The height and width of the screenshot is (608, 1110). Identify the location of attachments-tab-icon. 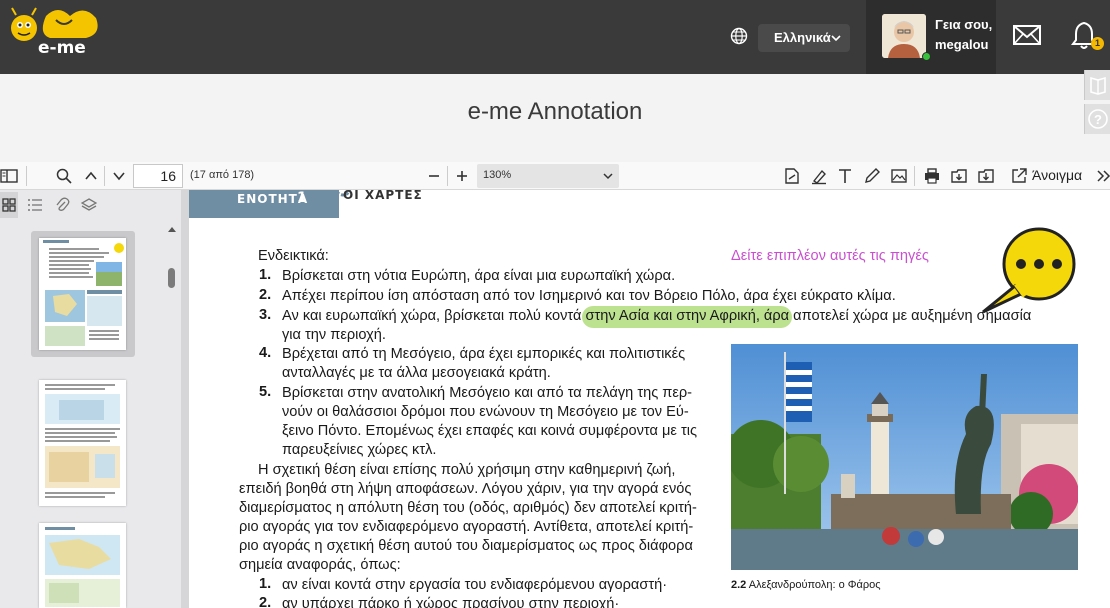
(62, 205).